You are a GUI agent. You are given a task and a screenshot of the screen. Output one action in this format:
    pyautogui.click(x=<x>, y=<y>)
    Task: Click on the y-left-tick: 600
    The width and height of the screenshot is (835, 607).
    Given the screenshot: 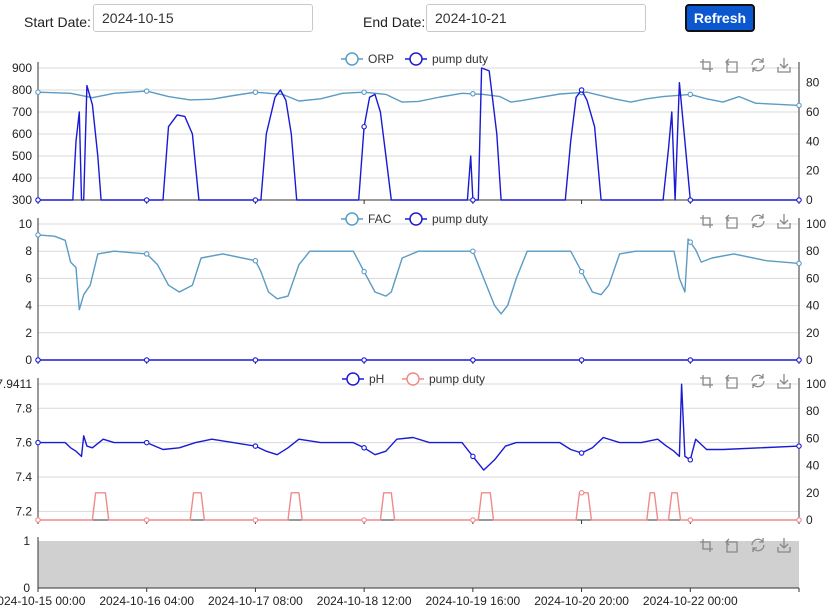 What is the action you would take?
    pyautogui.click(x=22, y=134)
    